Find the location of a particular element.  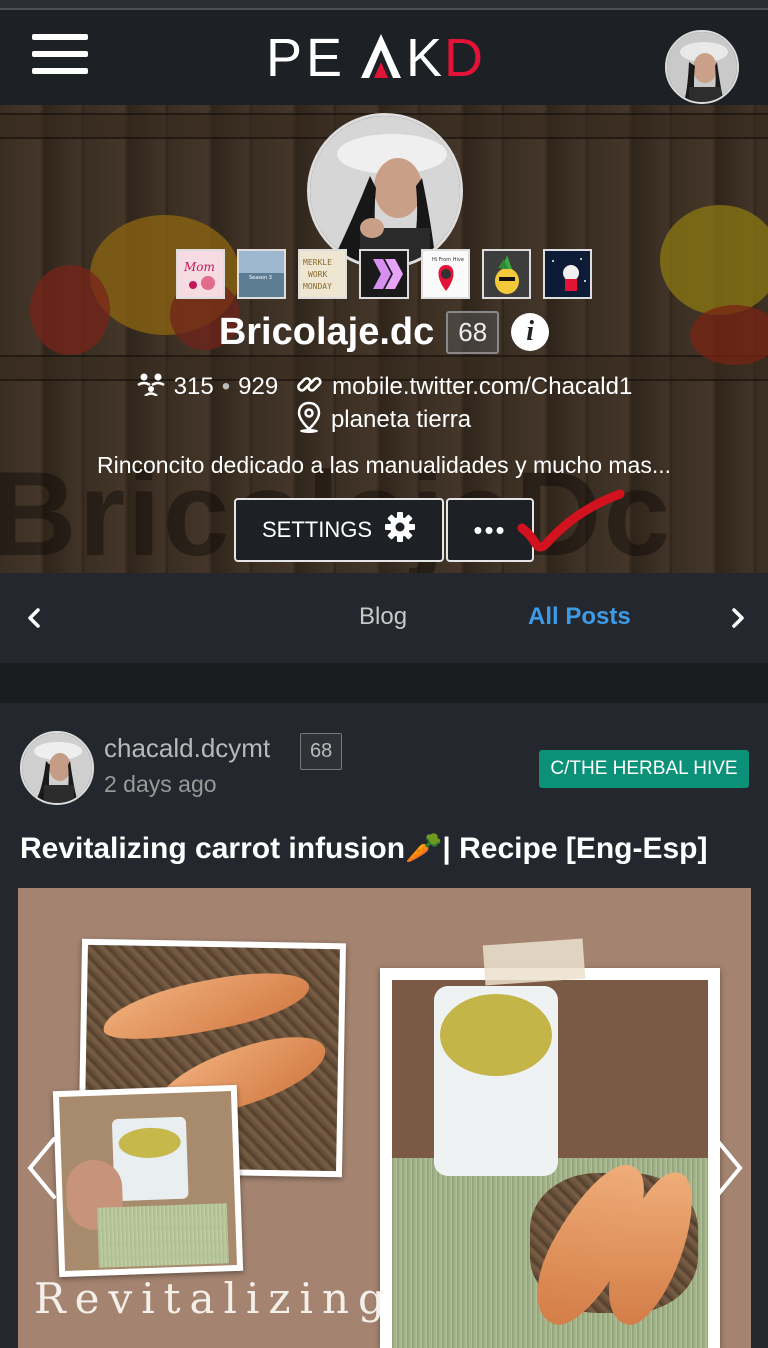

more-options-icon: ••• is located at coordinates (490, 529).